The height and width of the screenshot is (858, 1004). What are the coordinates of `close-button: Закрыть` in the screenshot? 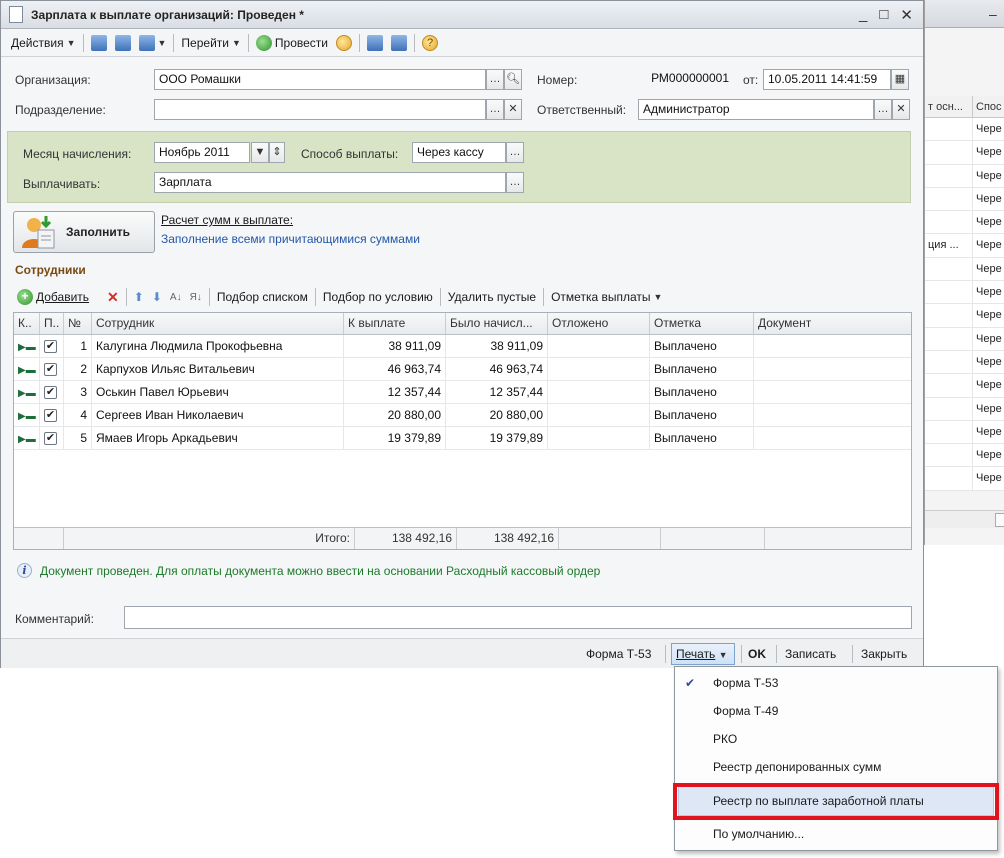 It's located at (884, 654).